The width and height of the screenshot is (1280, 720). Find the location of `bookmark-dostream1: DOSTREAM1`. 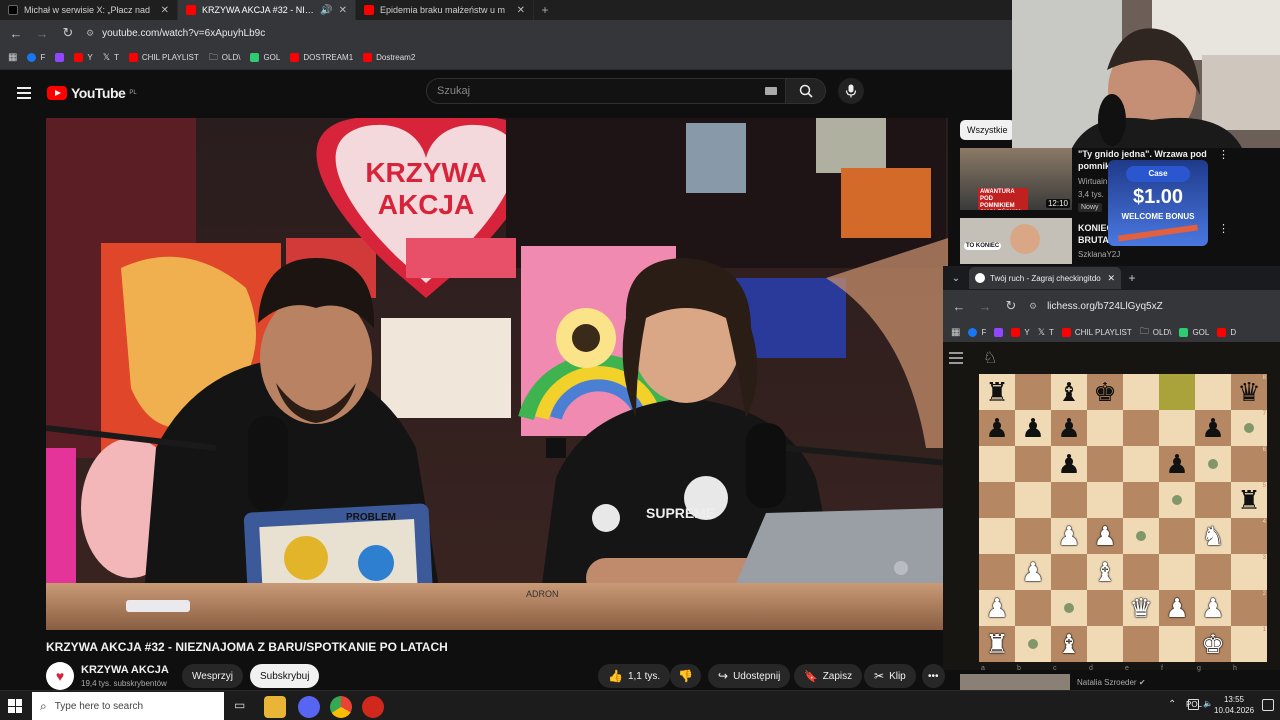

bookmark-dostream1: DOSTREAM1 is located at coordinates (321, 57).